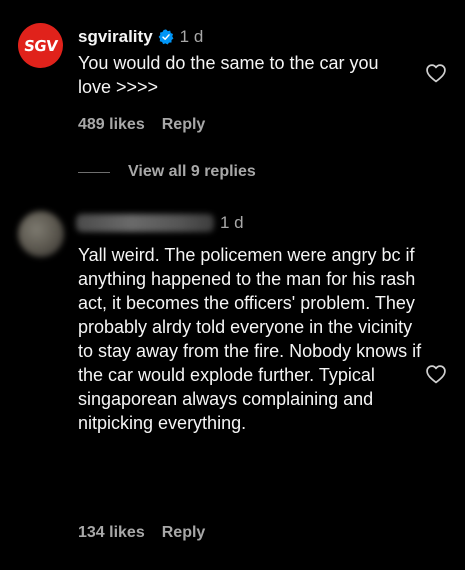  Describe the element at coordinates (166, 37) in the screenshot. I see `verified-badge-icon` at that location.